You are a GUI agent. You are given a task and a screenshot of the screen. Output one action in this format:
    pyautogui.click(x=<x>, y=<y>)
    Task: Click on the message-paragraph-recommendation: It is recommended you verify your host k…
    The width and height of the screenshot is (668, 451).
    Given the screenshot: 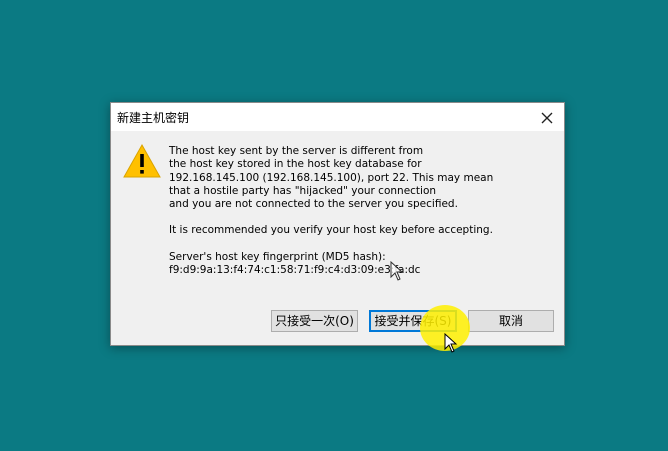 What is the action you would take?
    pyautogui.click(x=331, y=230)
    